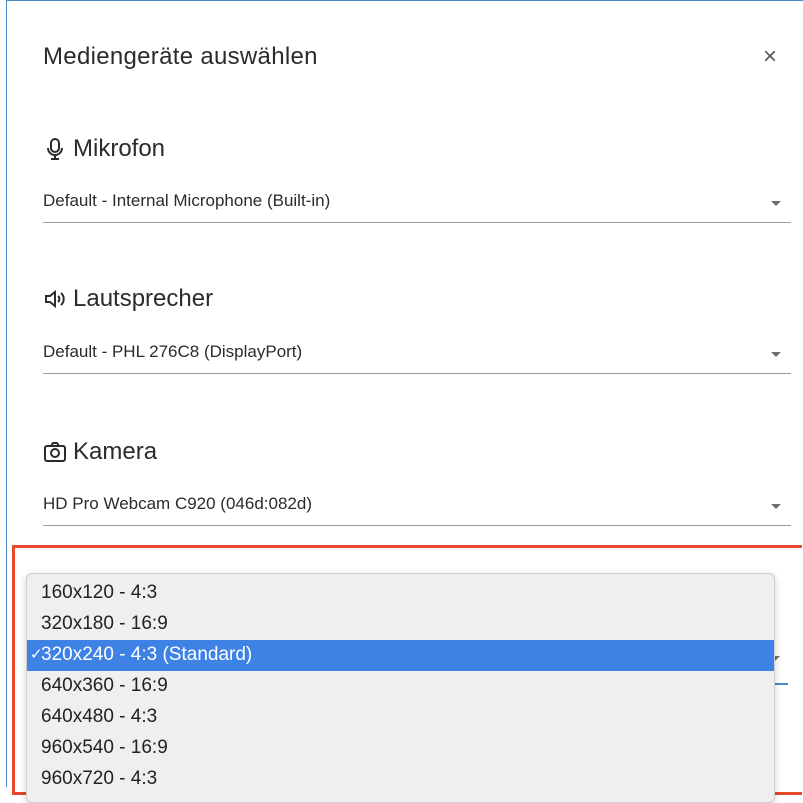 This screenshot has width=803, height=803. What do you see at coordinates (417, 506) in the screenshot?
I see `camera-select: HD Pro Webcam C920 (046d:082d)` at bounding box center [417, 506].